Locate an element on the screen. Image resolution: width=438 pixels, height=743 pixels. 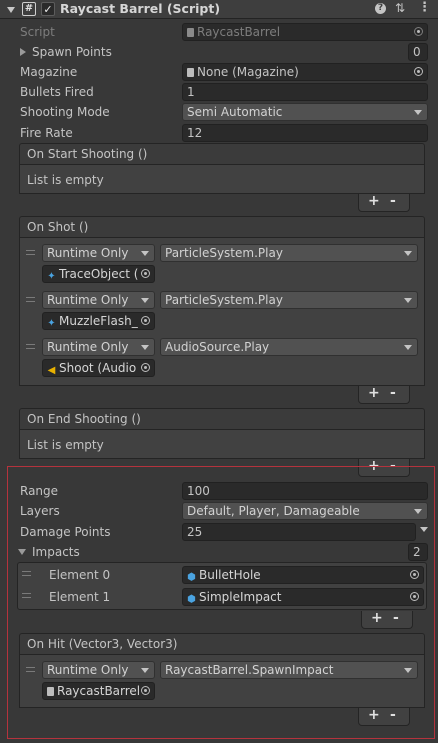
help-icon: ? is located at coordinates (380, 8).